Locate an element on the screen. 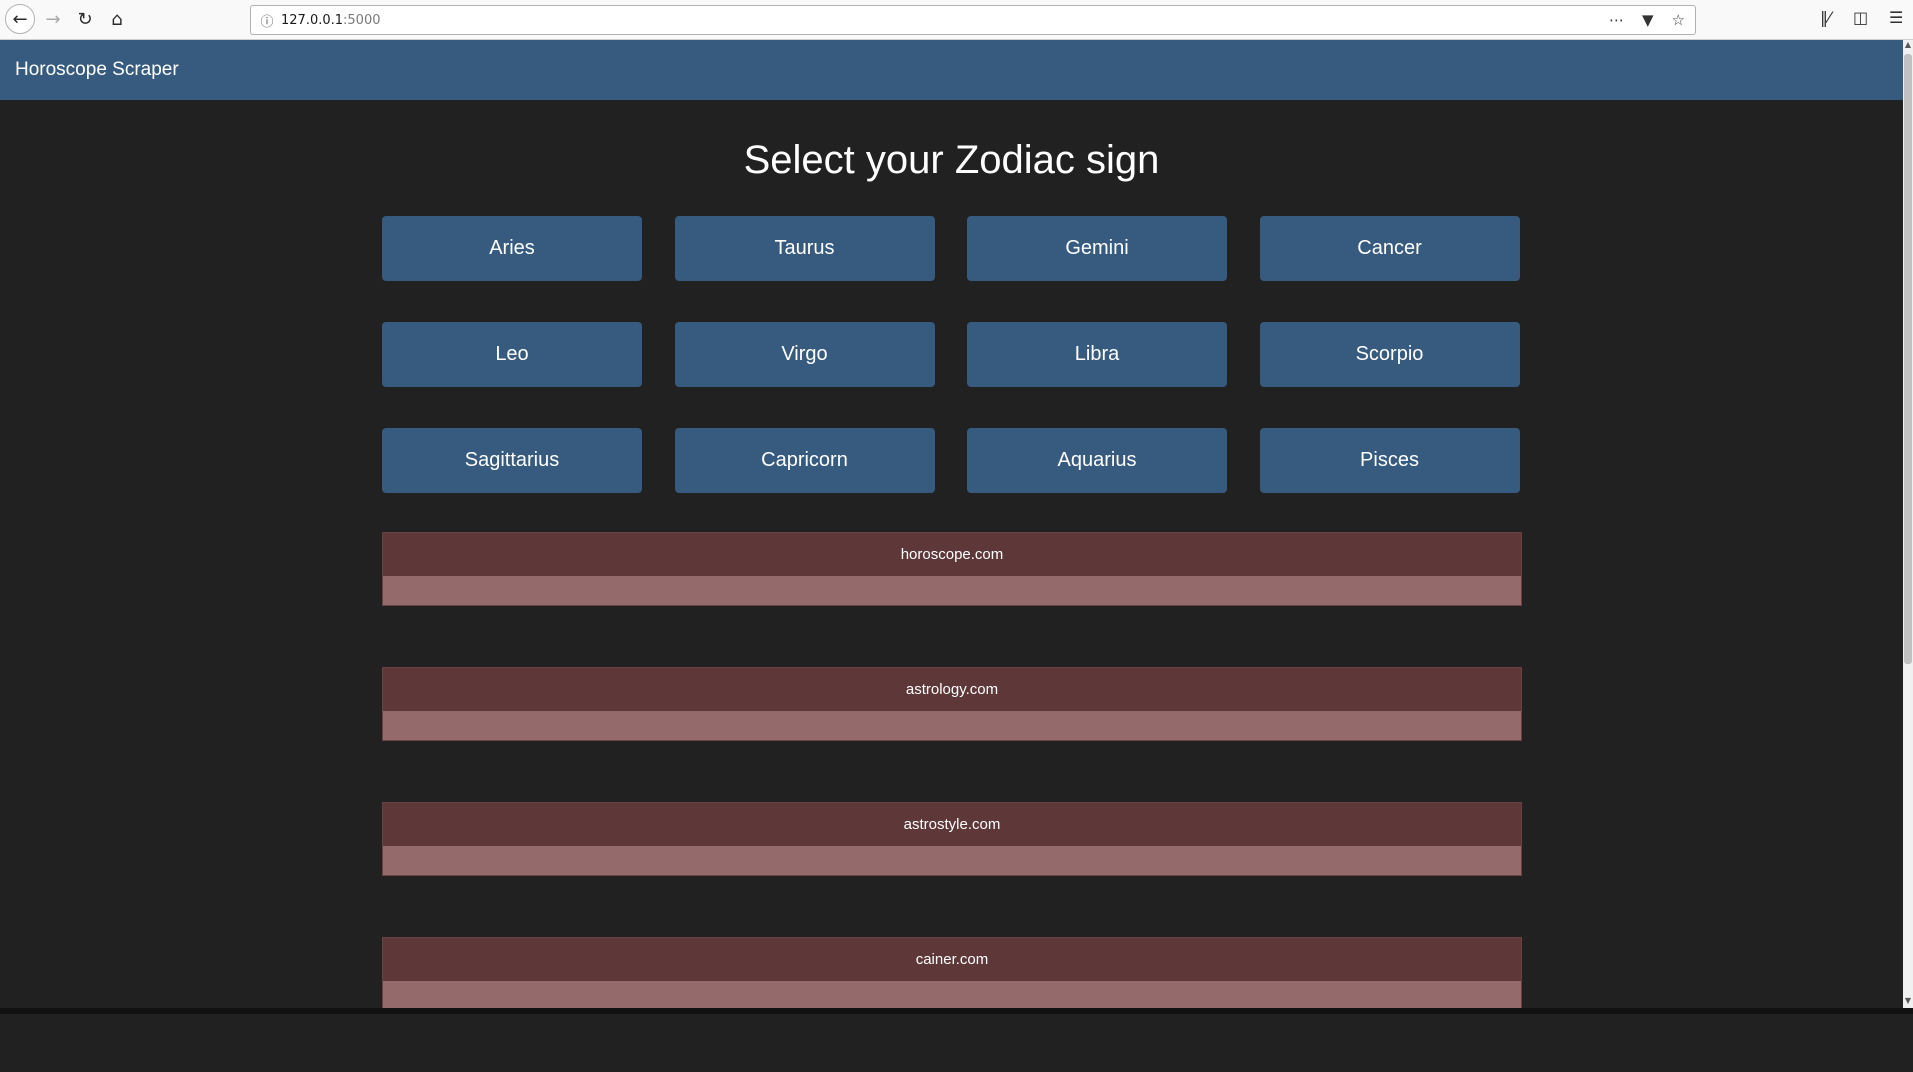 The width and height of the screenshot is (1913, 1072). star-bookmark-icon: ☆ is located at coordinates (1678, 20).